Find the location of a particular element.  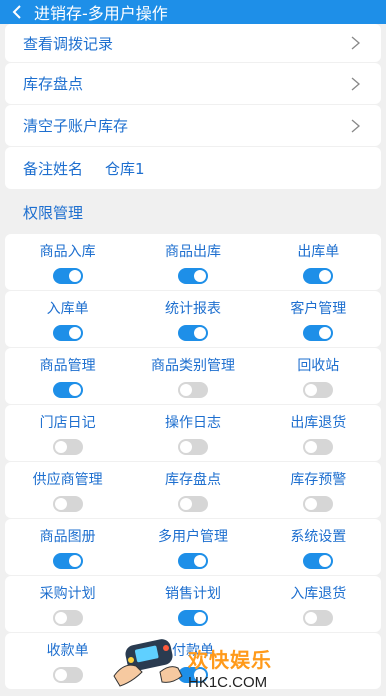

permission-label: 出库退货 is located at coordinates (318, 422).